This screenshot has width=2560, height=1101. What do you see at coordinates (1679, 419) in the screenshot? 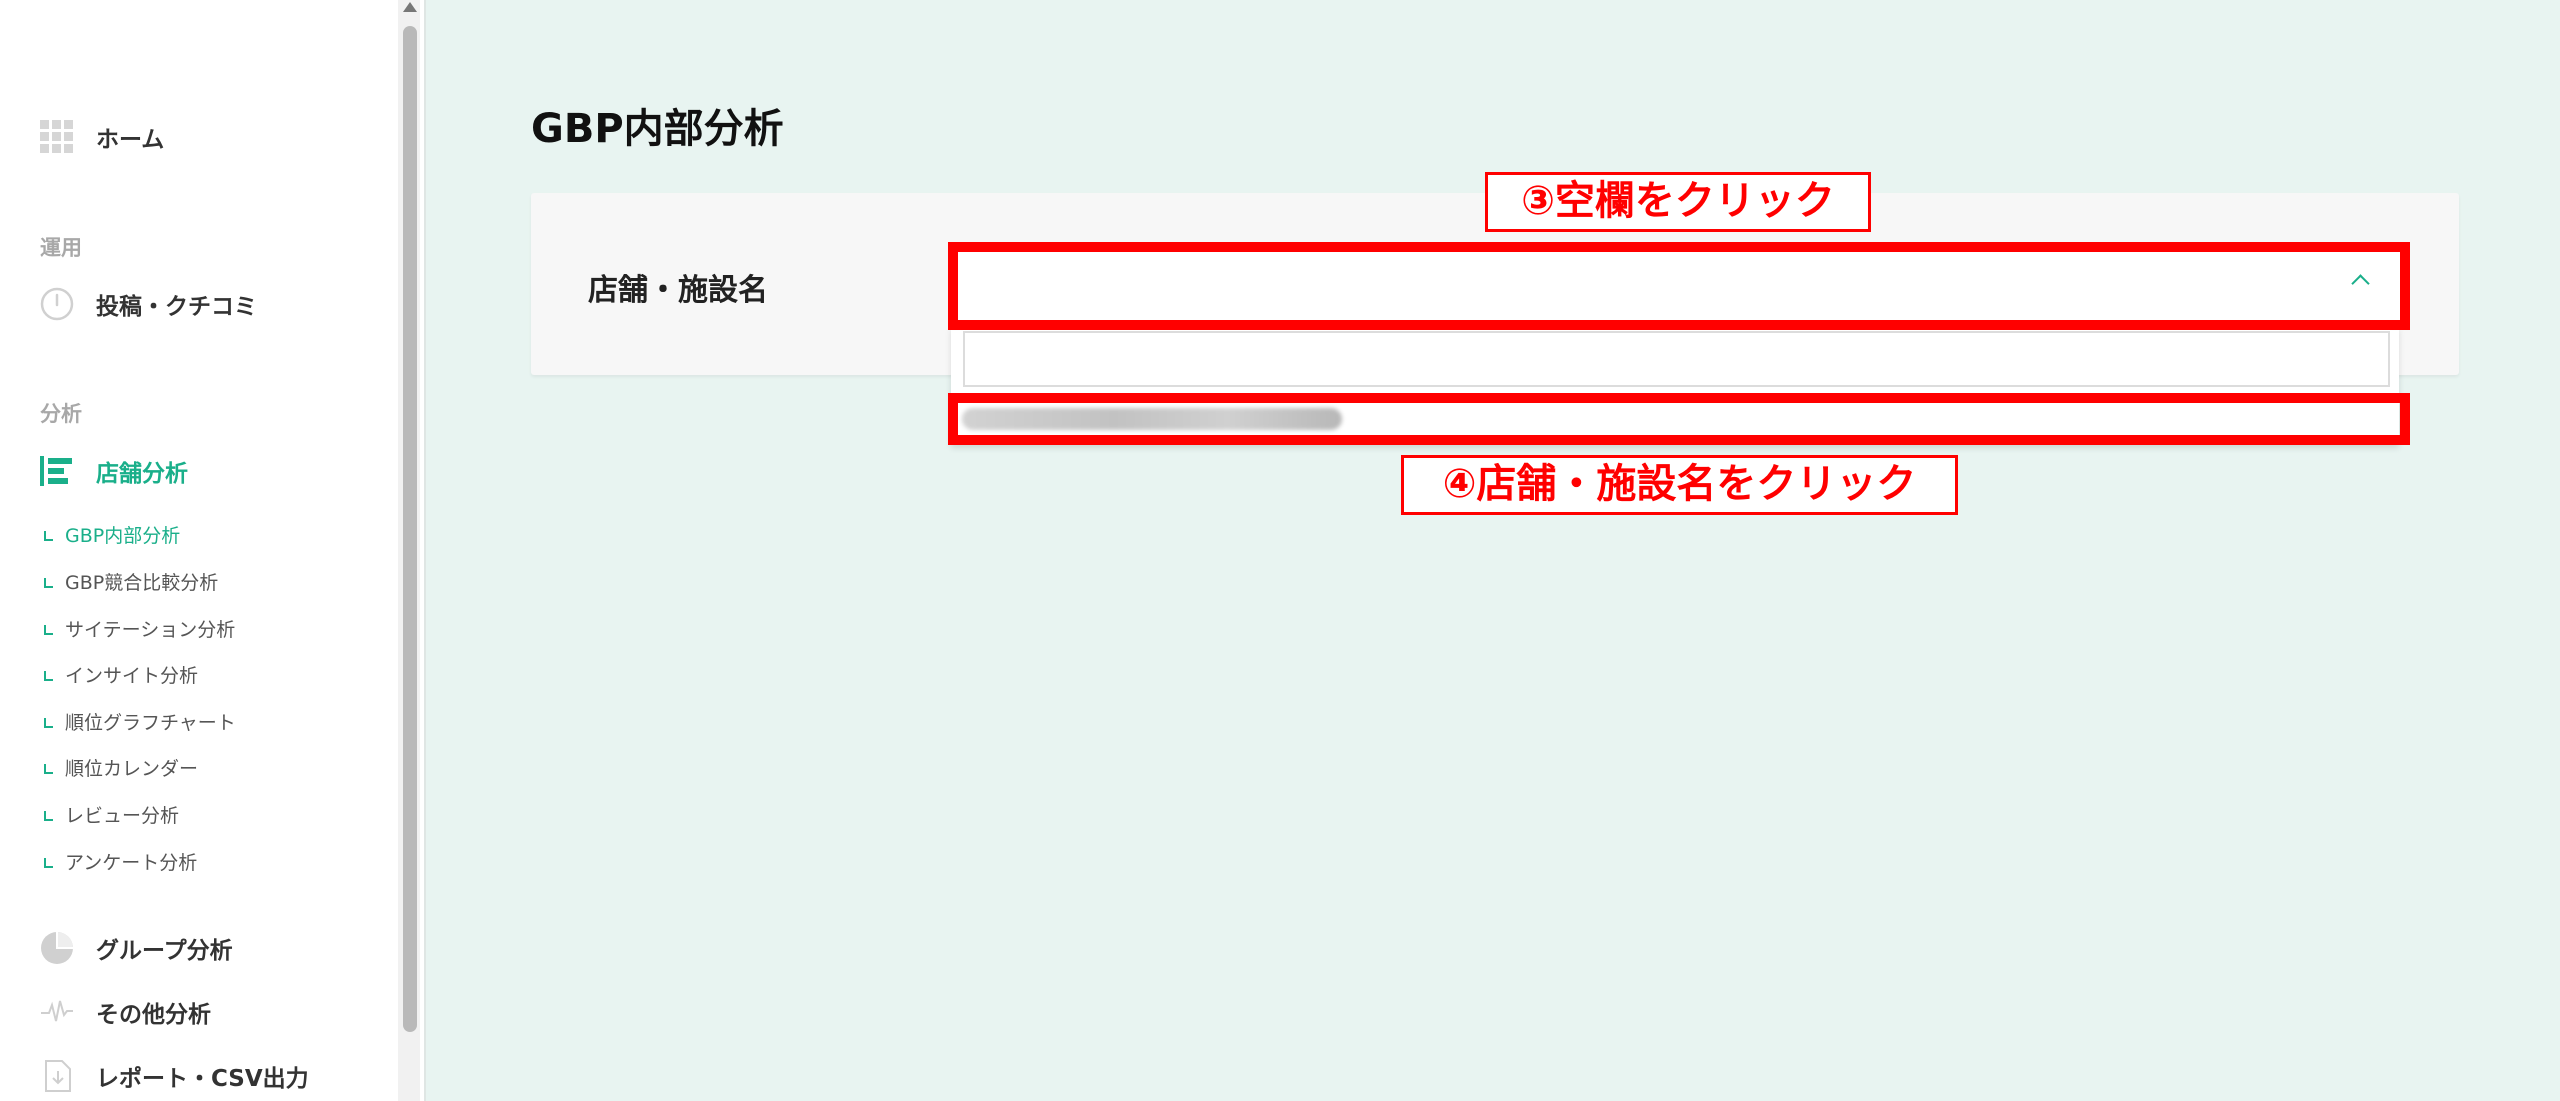
I see `highlight-store-option` at bounding box center [1679, 419].